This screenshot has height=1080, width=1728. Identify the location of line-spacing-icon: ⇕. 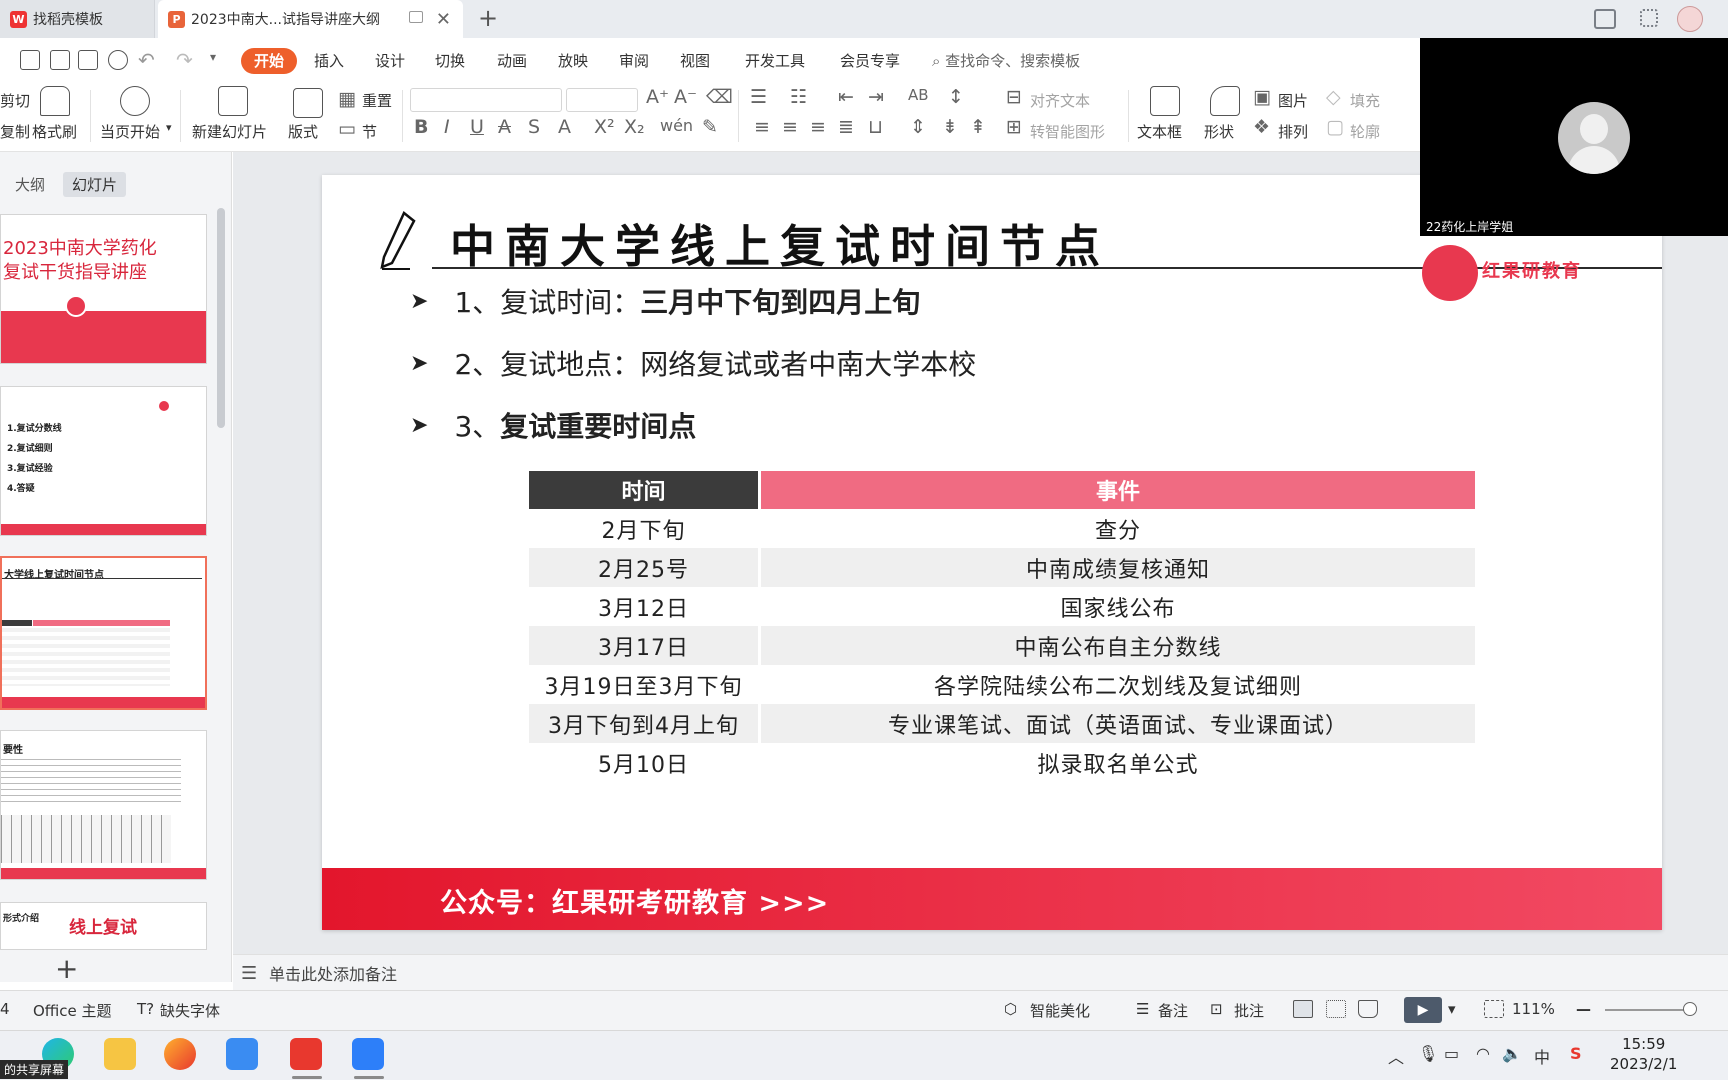
(918, 127).